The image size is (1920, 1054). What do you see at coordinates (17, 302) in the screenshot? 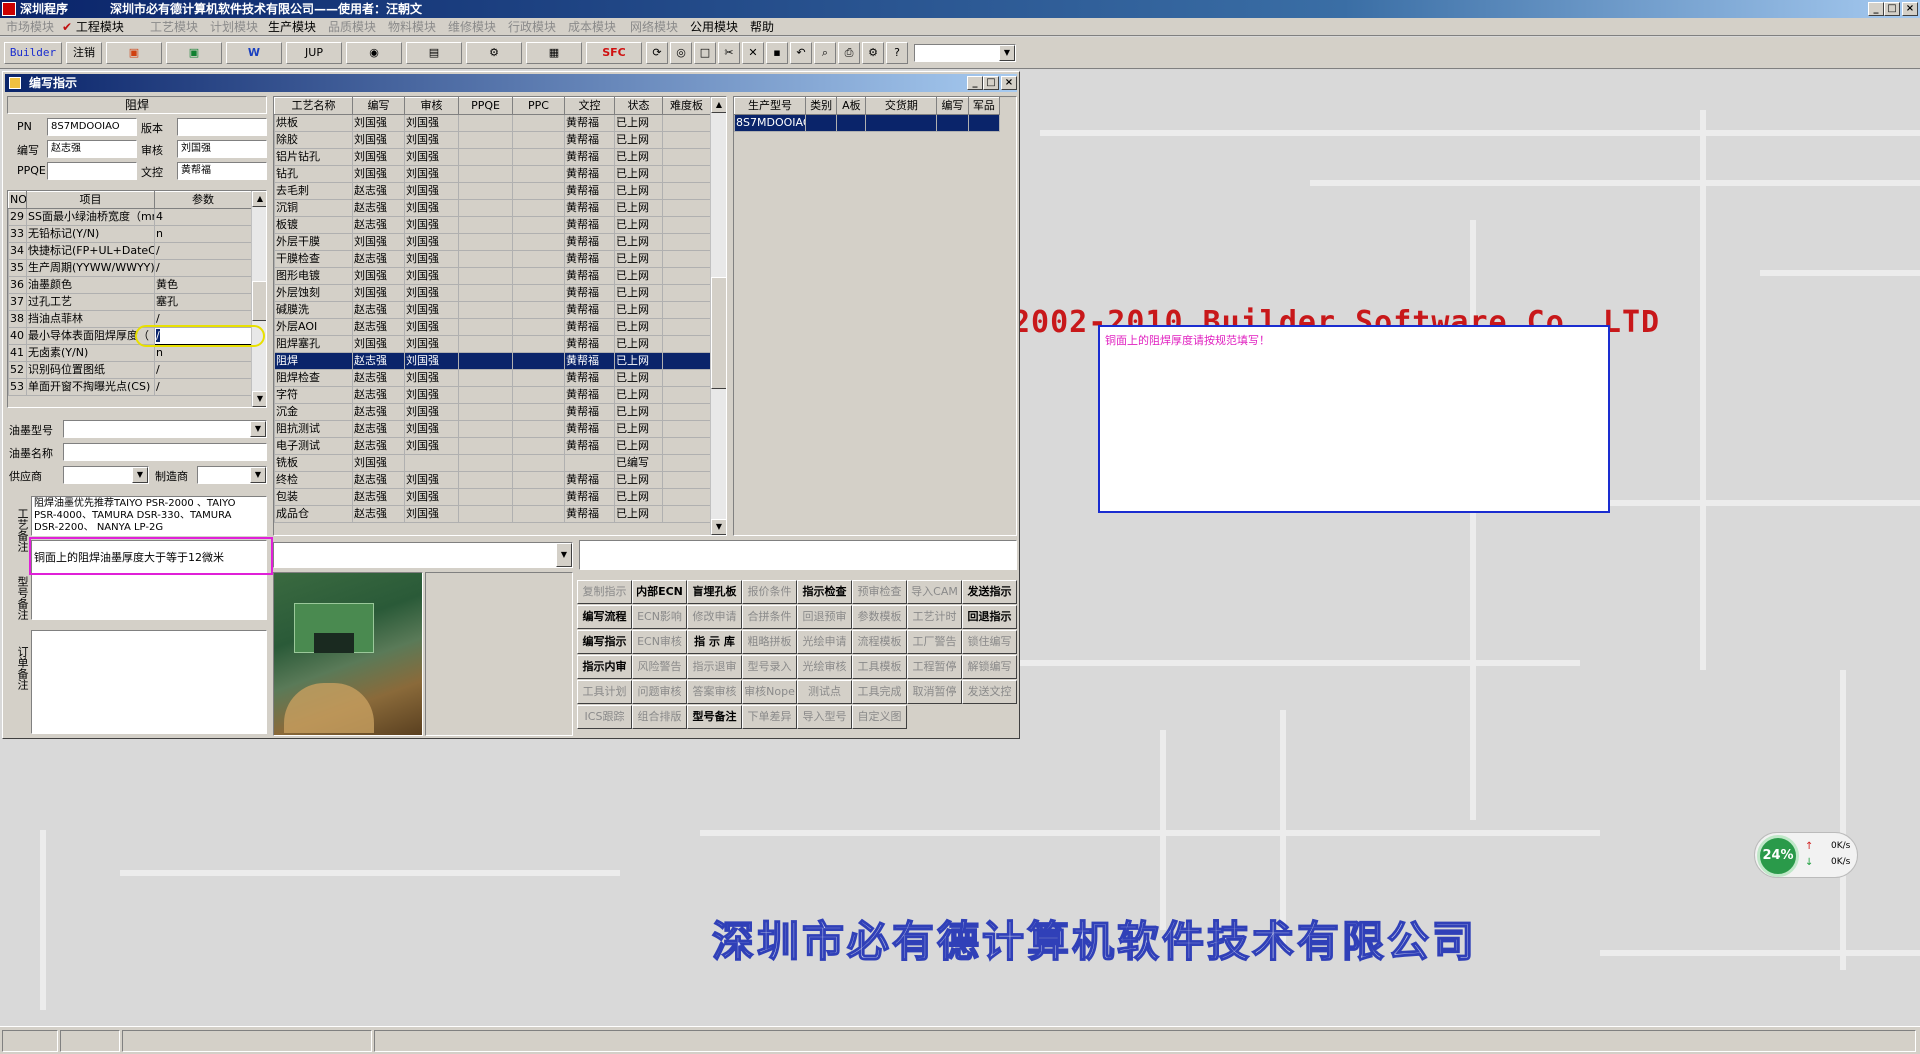
I see `params-cell: 37` at bounding box center [17, 302].